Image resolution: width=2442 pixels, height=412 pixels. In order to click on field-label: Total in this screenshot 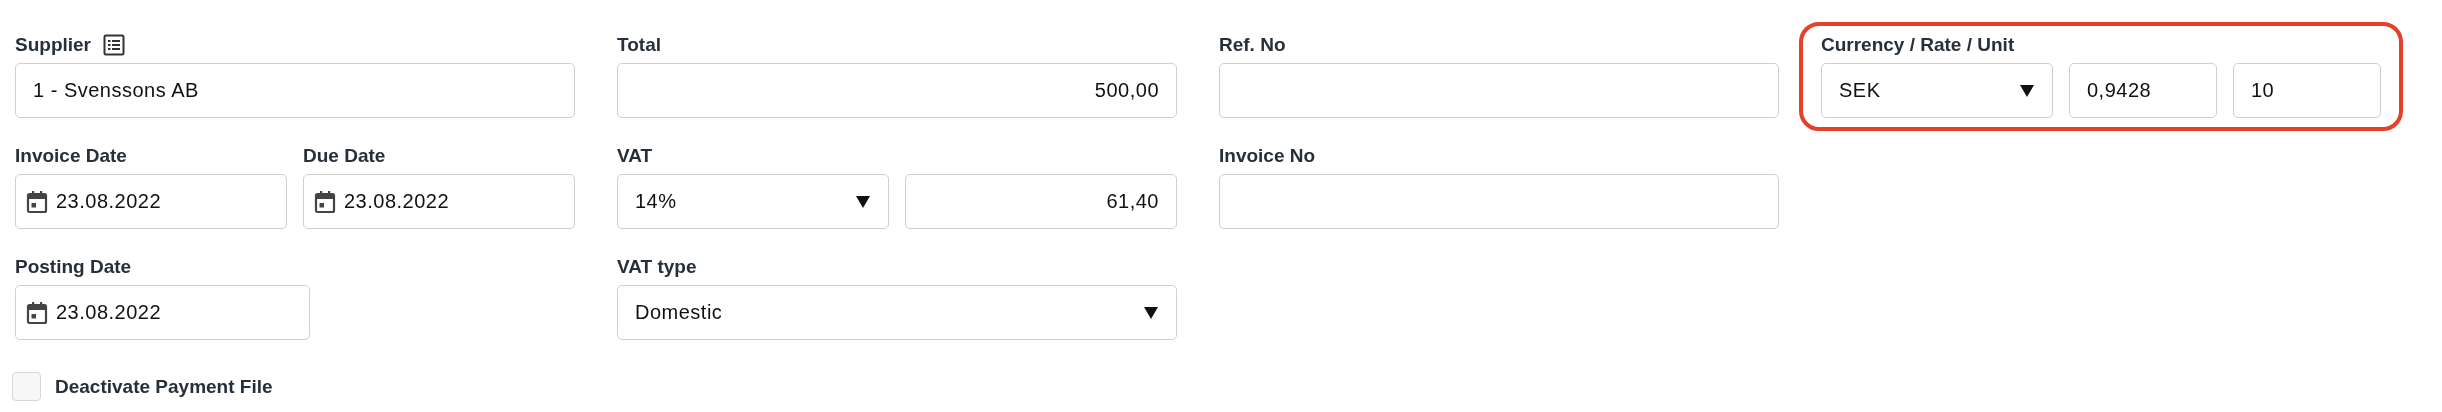, I will do `click(639, 45)`.